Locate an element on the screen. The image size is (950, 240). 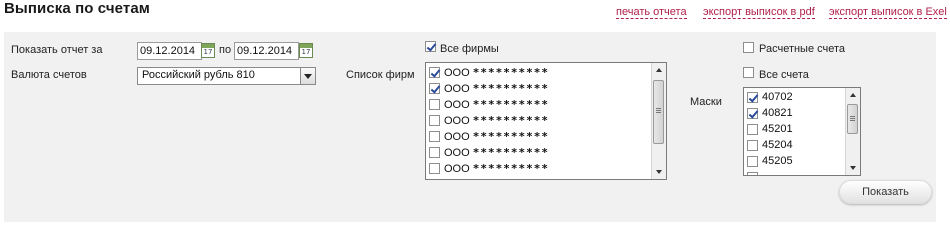
mask-value: 45201 is located at coordinates (777, 129).